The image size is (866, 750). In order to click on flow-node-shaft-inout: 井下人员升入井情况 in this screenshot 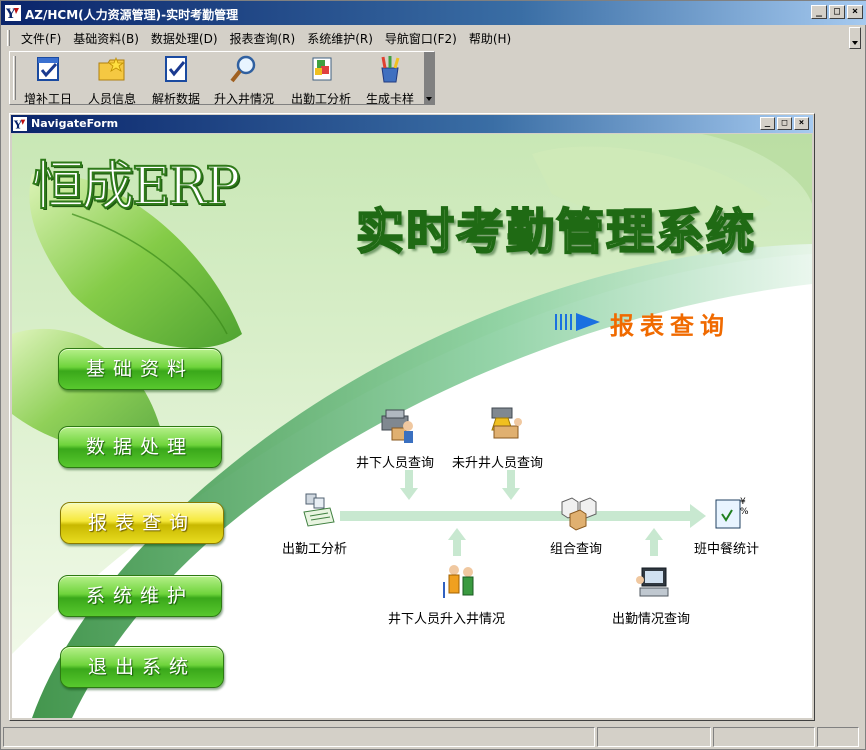, I will do `click(446, 617)`.